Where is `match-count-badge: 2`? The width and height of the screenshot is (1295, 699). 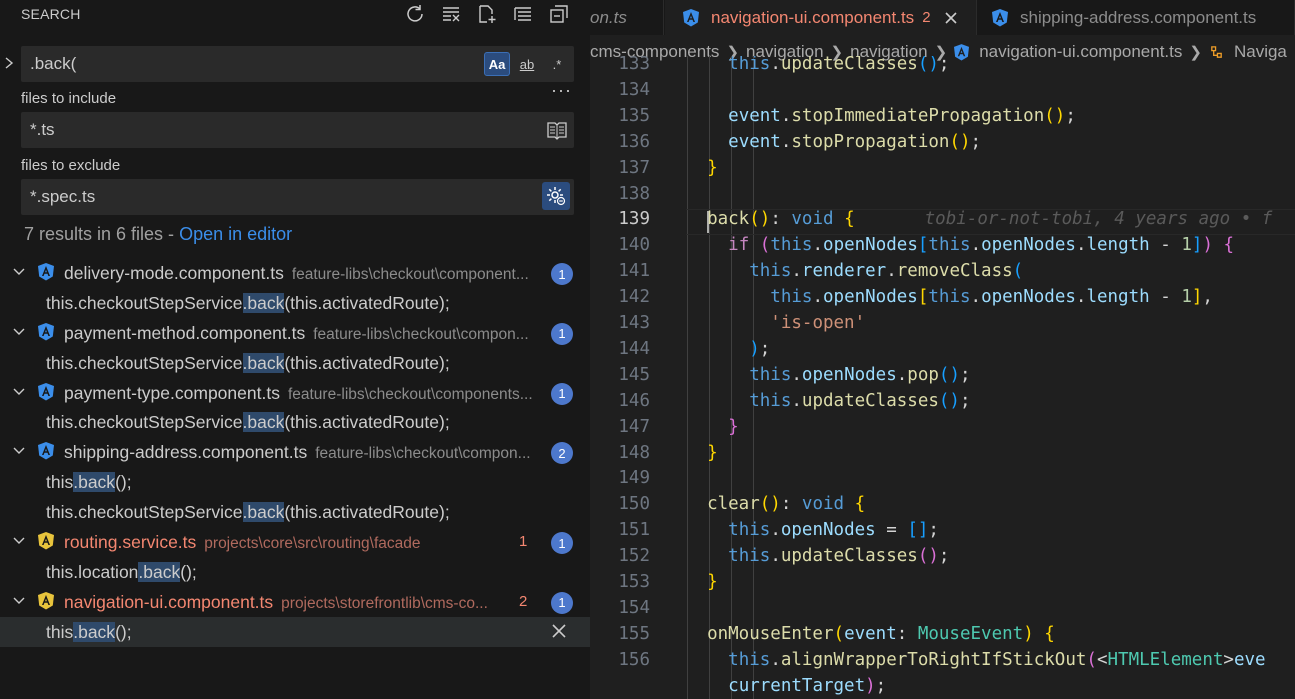
match-count-badge: 2 is located at coordinates (562, 453).